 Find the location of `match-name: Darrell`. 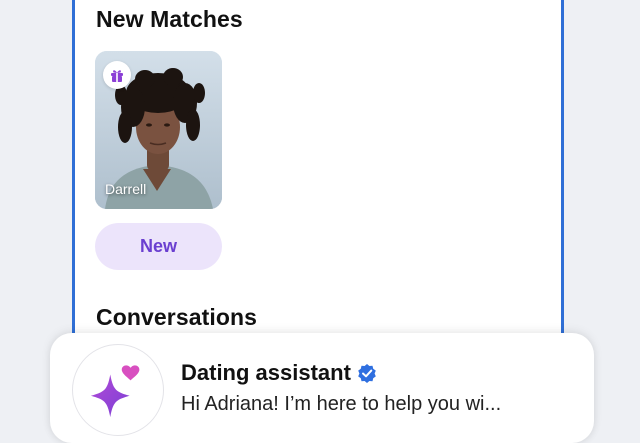

match-name: Darrell is located at coordinates (126, 189).